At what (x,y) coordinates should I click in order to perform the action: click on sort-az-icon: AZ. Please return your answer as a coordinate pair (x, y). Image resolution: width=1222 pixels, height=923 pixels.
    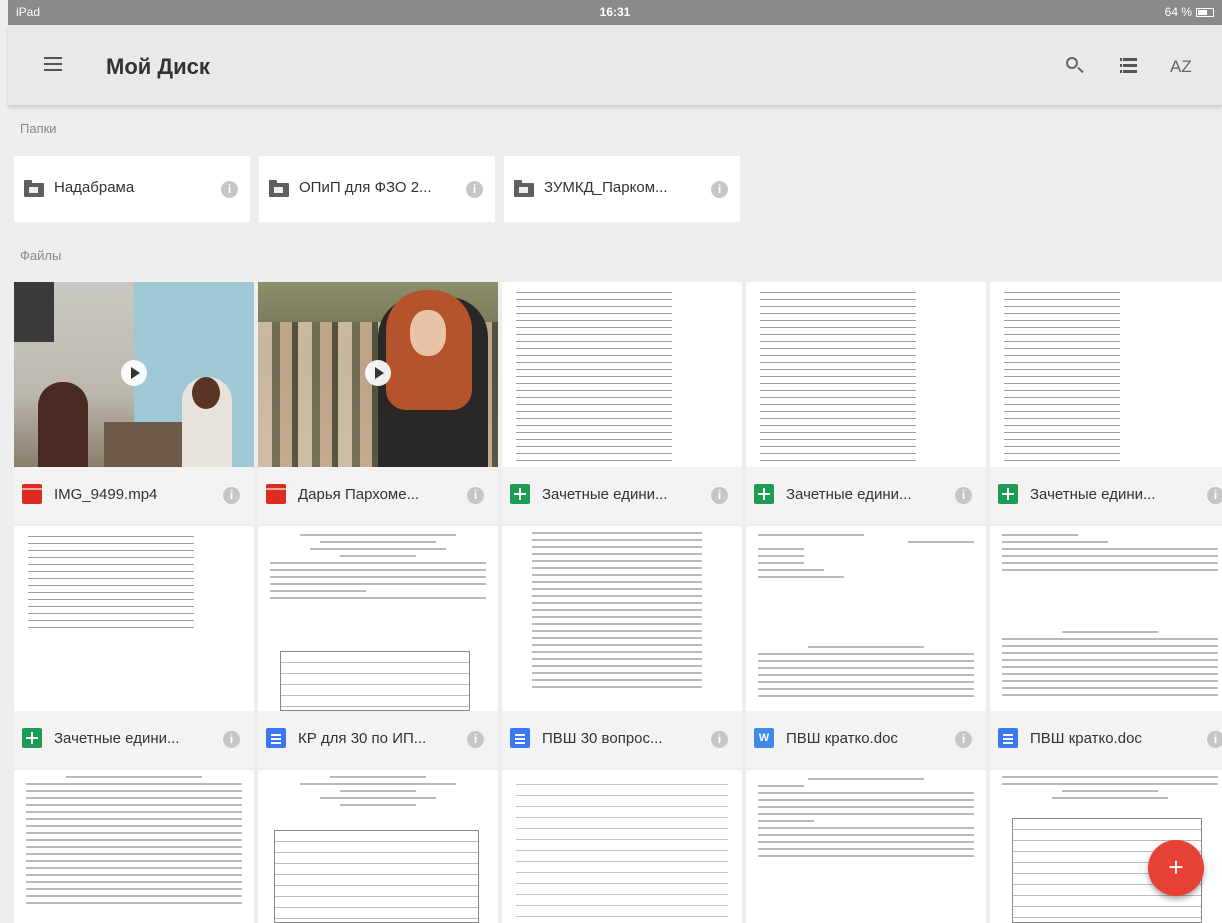
    Looking at the image, I should click on (1182, 69).